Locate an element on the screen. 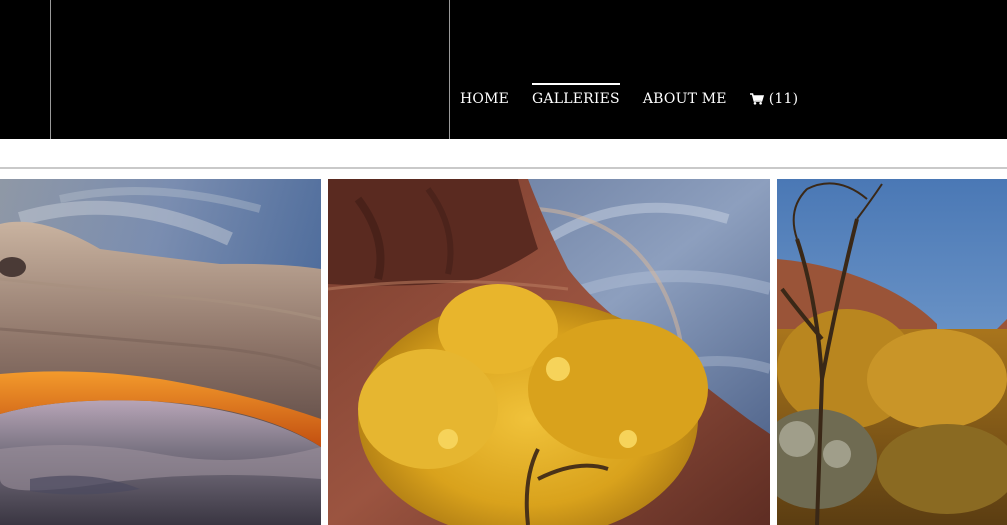 Image resolution: width=1007 pixels, height=525 pixels. nav-item-about-me: ABOUT ME is located at coordinates (685, 98).